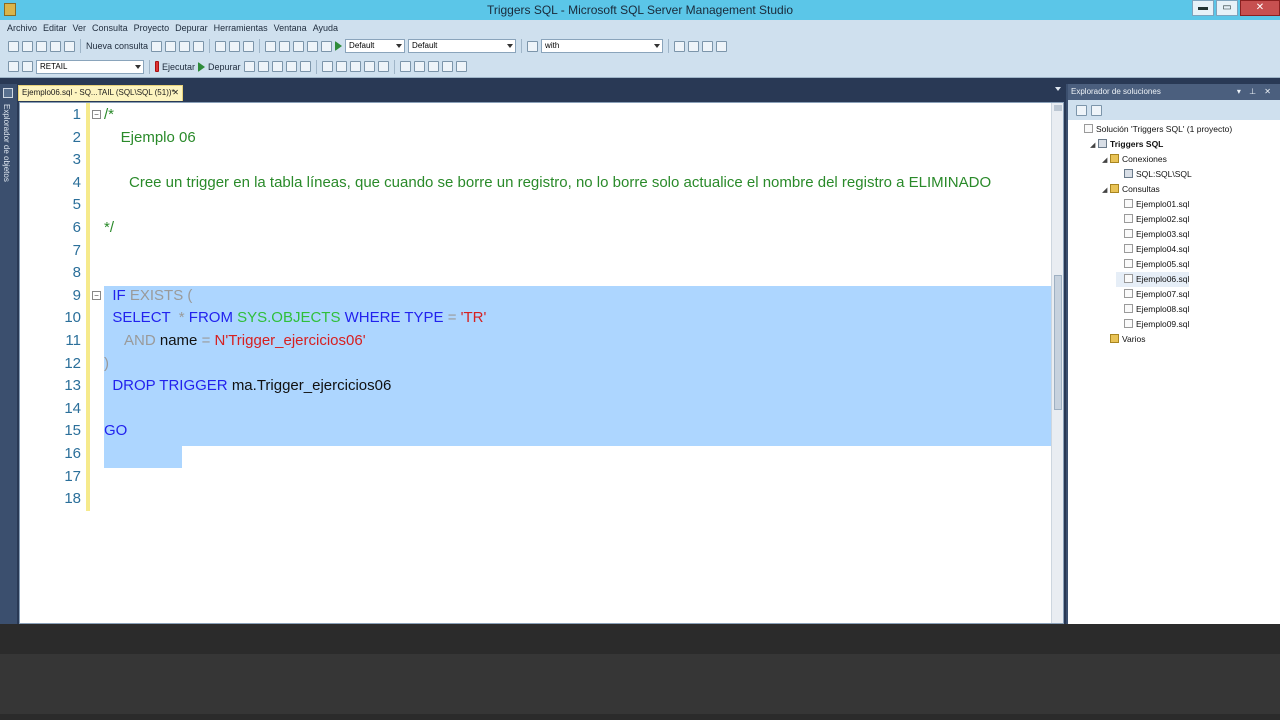  I want to click on menu-ayuda: Ayuda, so click(325, 28).